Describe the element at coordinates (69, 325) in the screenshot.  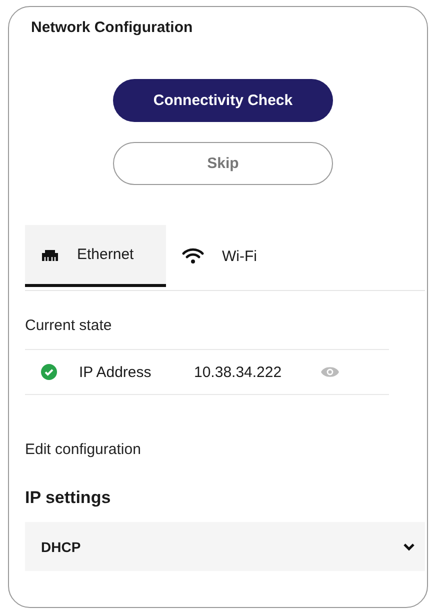
I see `section-heading: Current state` at that location.